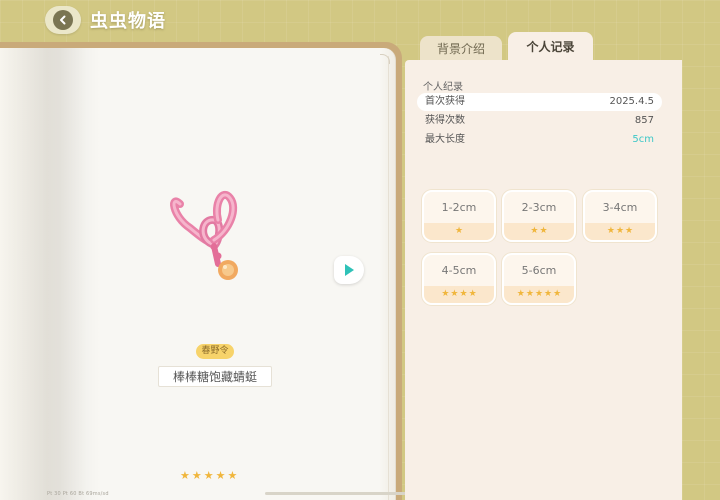 The image size is (720, 500). Describe the element at coordinates (539, 279) in the screenshot. I see `size-tier-card: 5-6cm ★ ★ ★ ★ ★` at that location.